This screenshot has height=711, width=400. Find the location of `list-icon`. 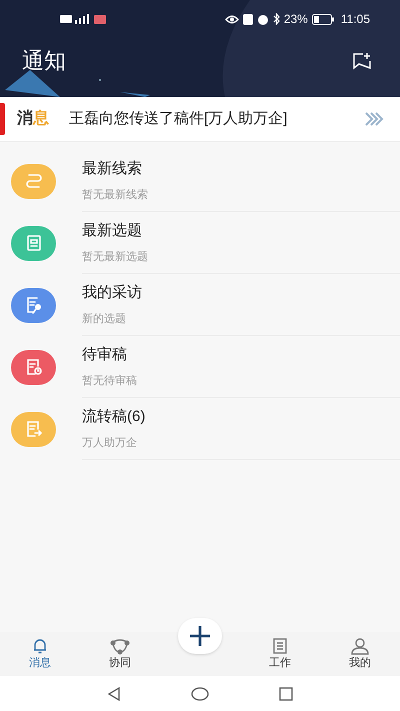

list-icon is located at coordinates (280, 645).